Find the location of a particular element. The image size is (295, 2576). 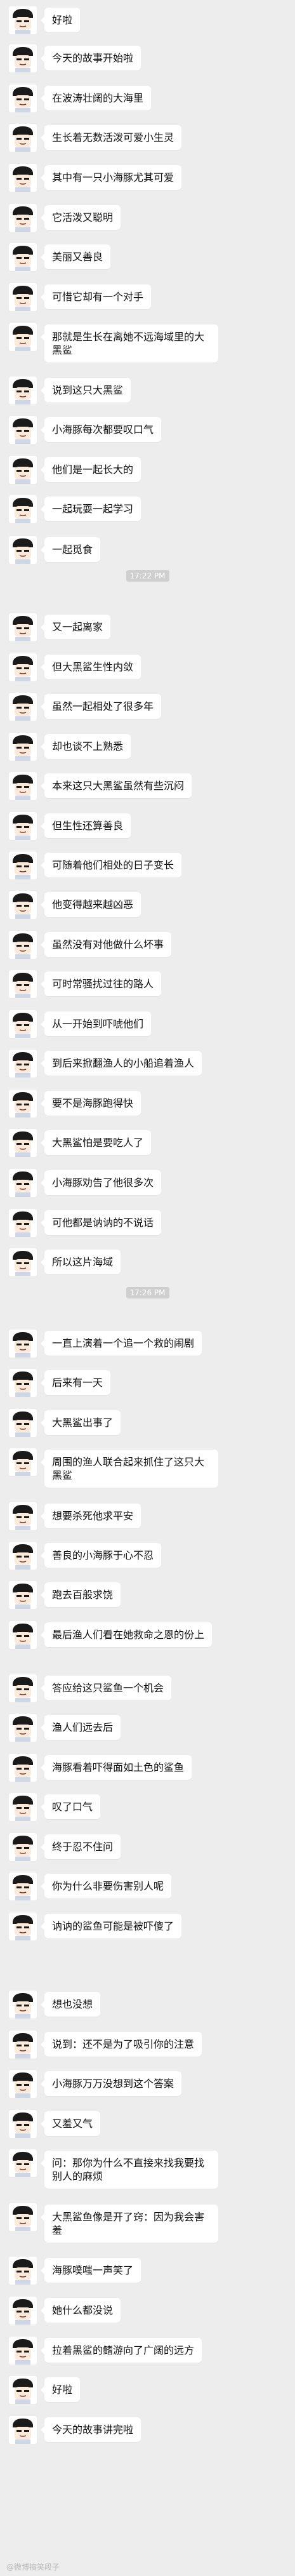

message-bubble: 他们是一起长大的 is located at coordinates (90, 469).